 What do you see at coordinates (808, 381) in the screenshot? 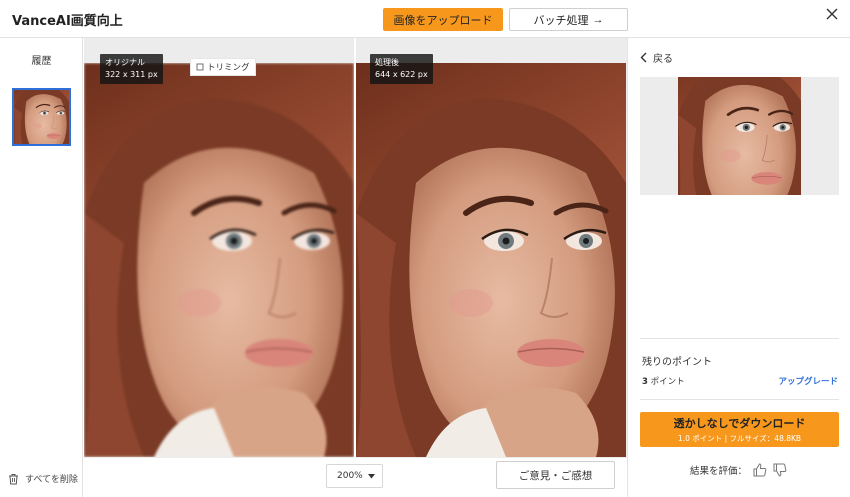
I see `upgrade-link: アップグレード` at bounding box center [808, 381].